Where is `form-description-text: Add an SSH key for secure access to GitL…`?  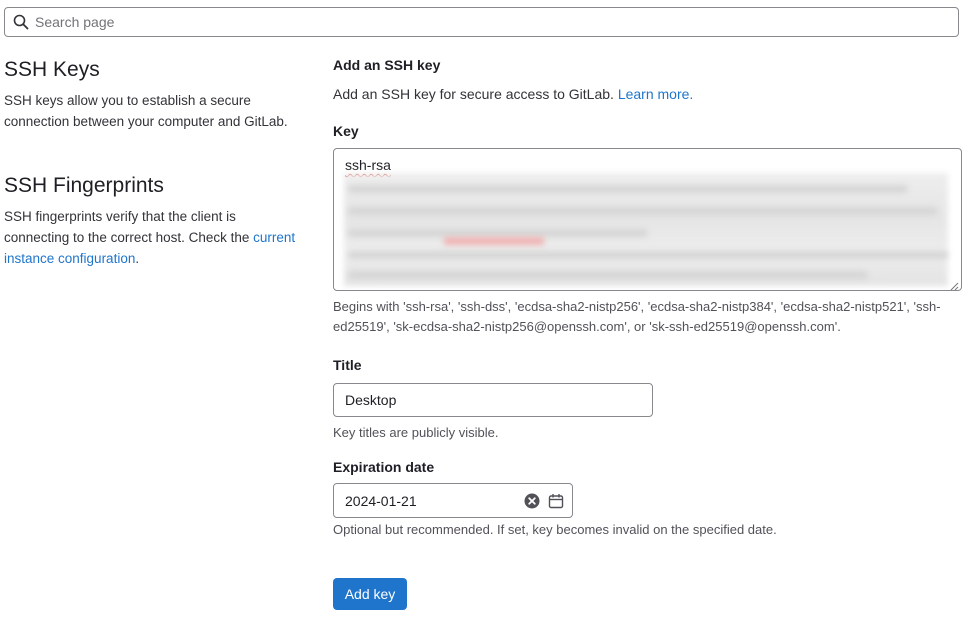
form-description-text: Add an SSH key for secure access to GitL… is located at coordinates (473, 94).